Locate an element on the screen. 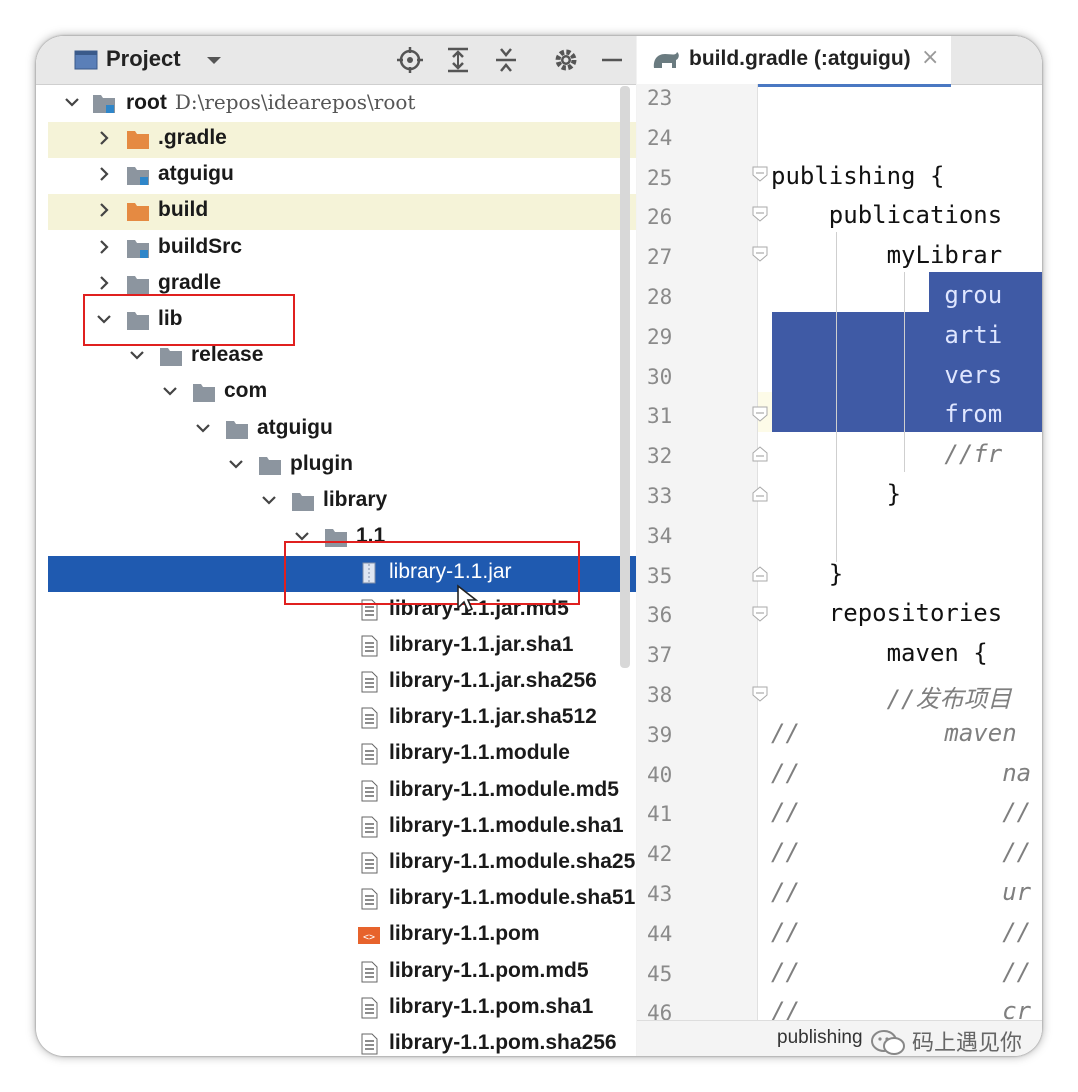 This screenshot has width=1078, height=1092. line-number: 41 is located at coordinates (660, 814).